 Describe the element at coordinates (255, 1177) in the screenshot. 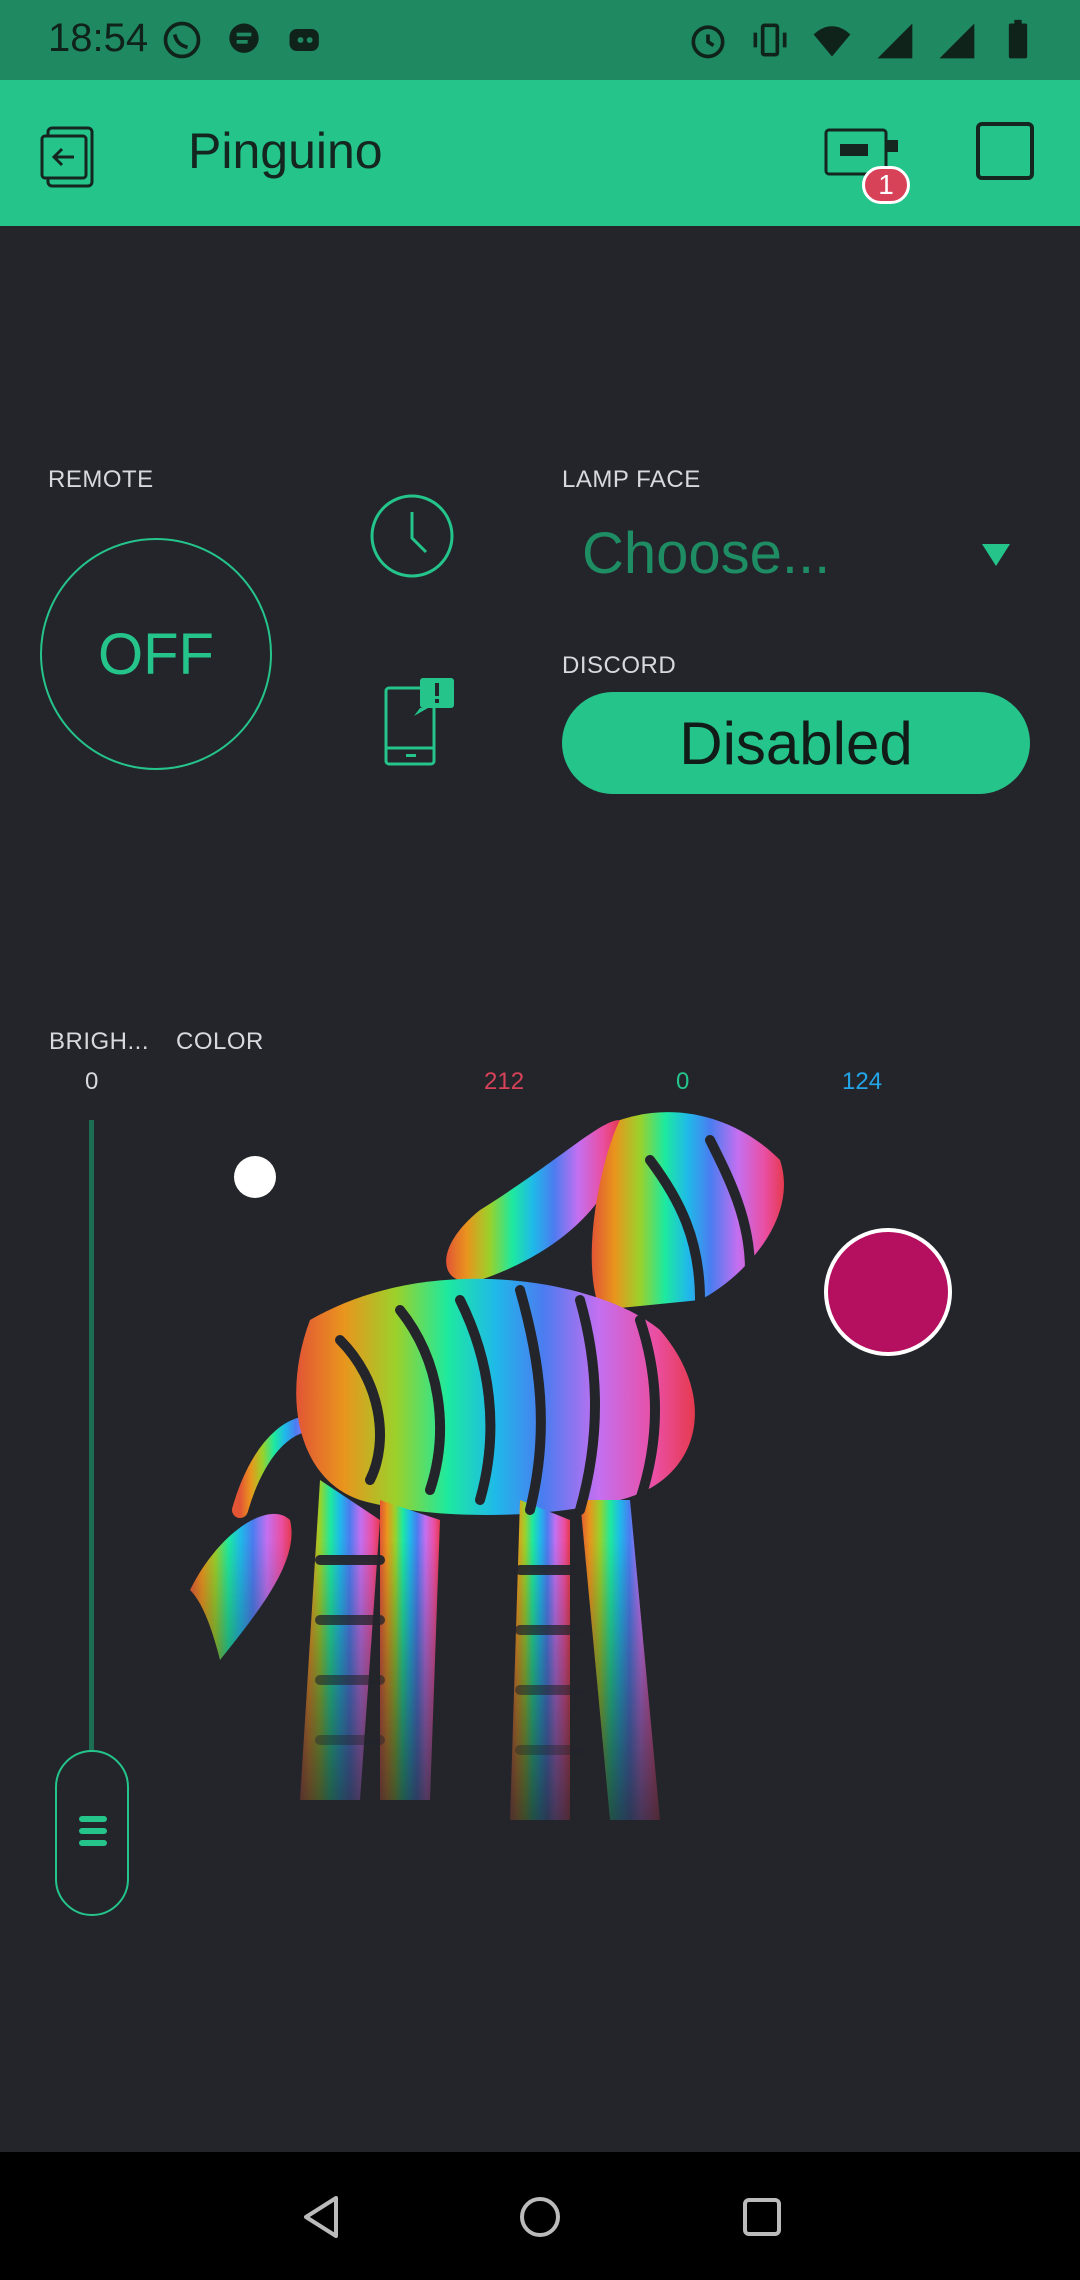

I see `brightness-indicator-dot` at that location.